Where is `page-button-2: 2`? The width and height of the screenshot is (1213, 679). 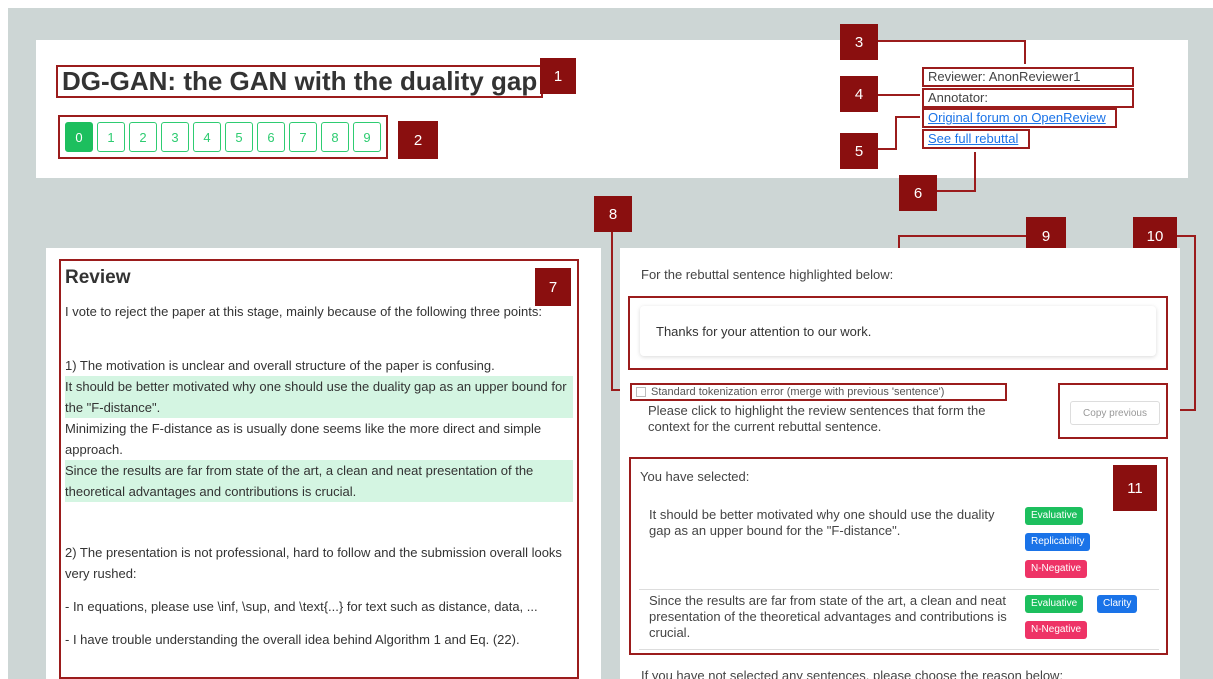 page-button-2: 2 is located at coordinates (143, 137).